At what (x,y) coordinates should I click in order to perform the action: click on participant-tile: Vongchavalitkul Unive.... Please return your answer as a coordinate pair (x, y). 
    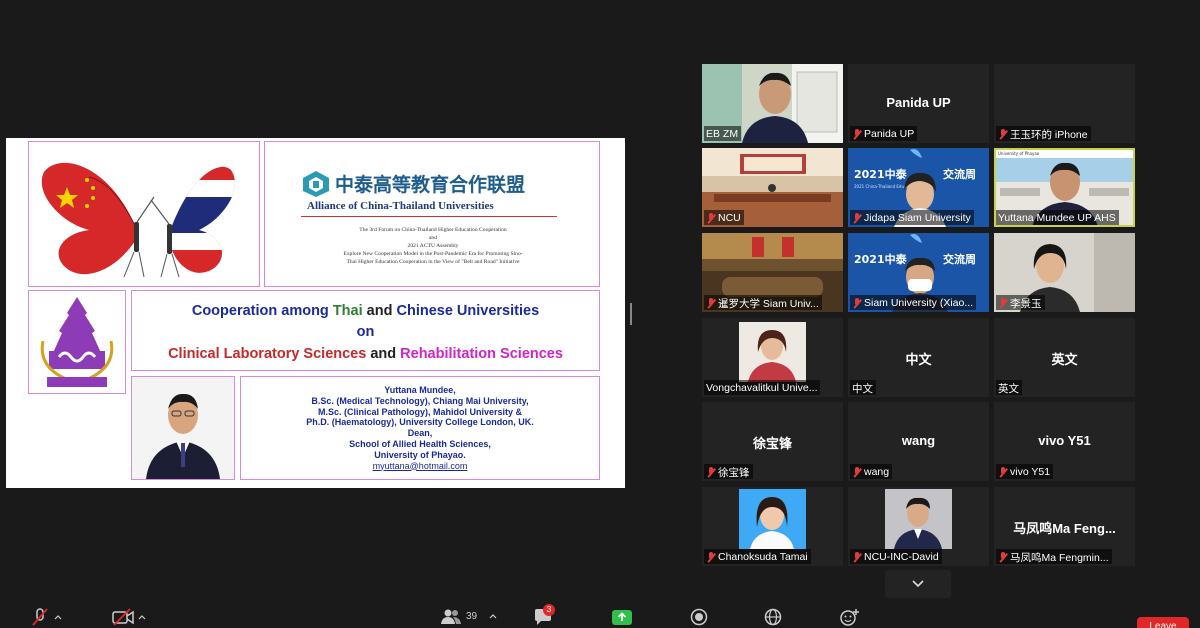
    Looking at the image, I should click on (772, 357).